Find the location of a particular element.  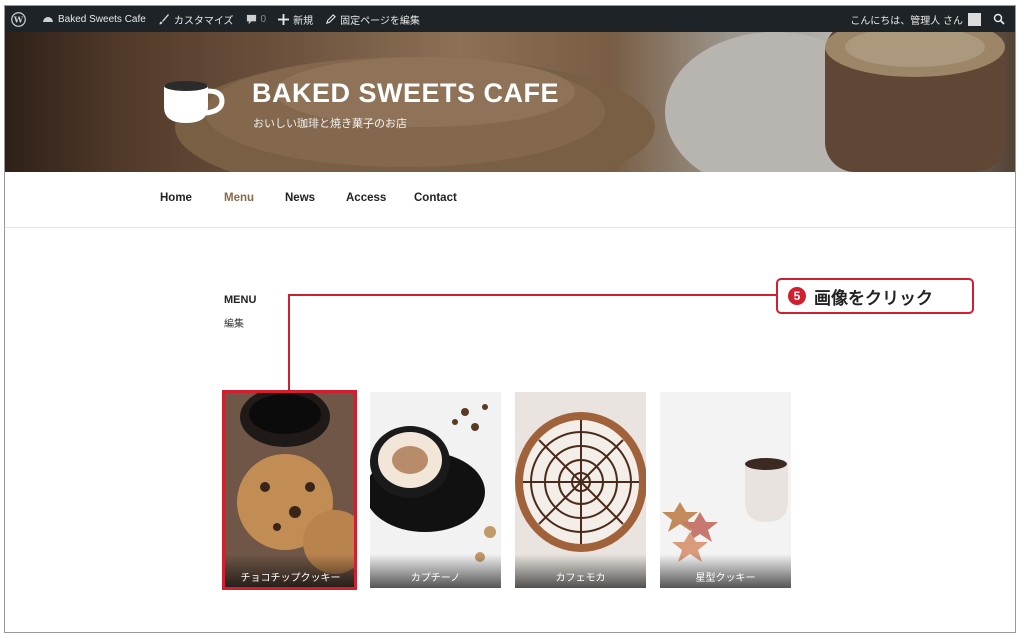

gallery-item-star-cookie: 星型クッキー is located at coordinates (725, 490).